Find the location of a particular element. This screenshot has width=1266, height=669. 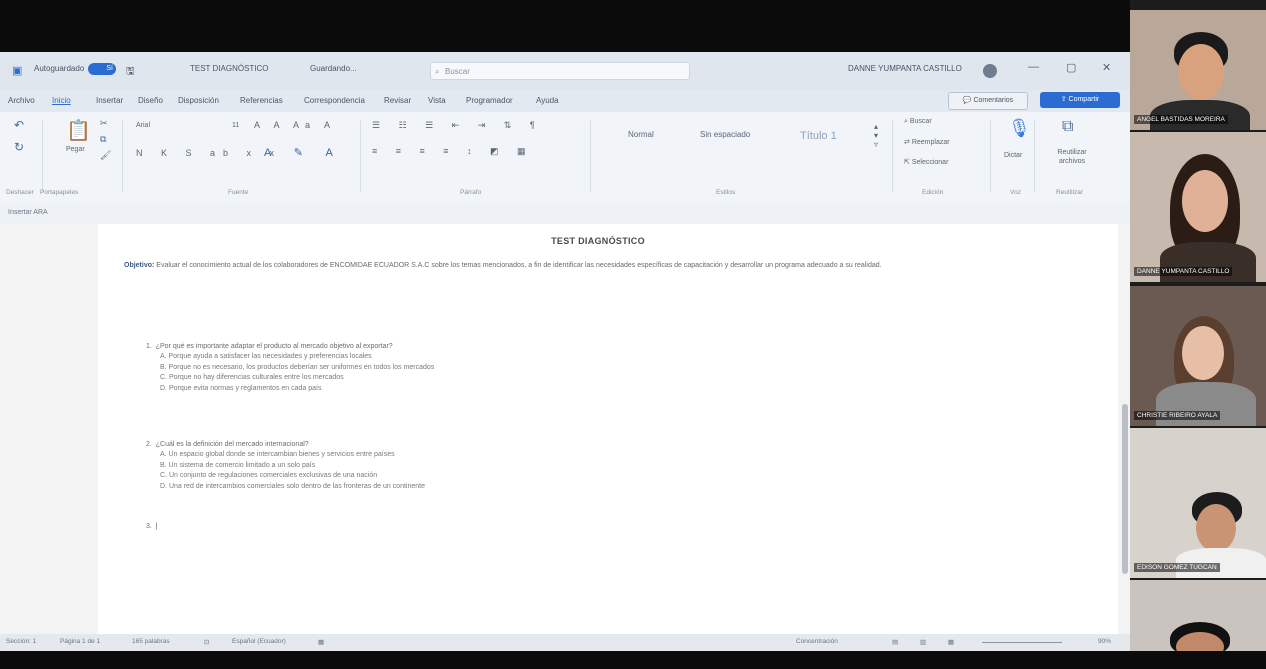

participant-tile: ANGEL BASTIDAS MOREIRA is located at coordinates (1198, 70).